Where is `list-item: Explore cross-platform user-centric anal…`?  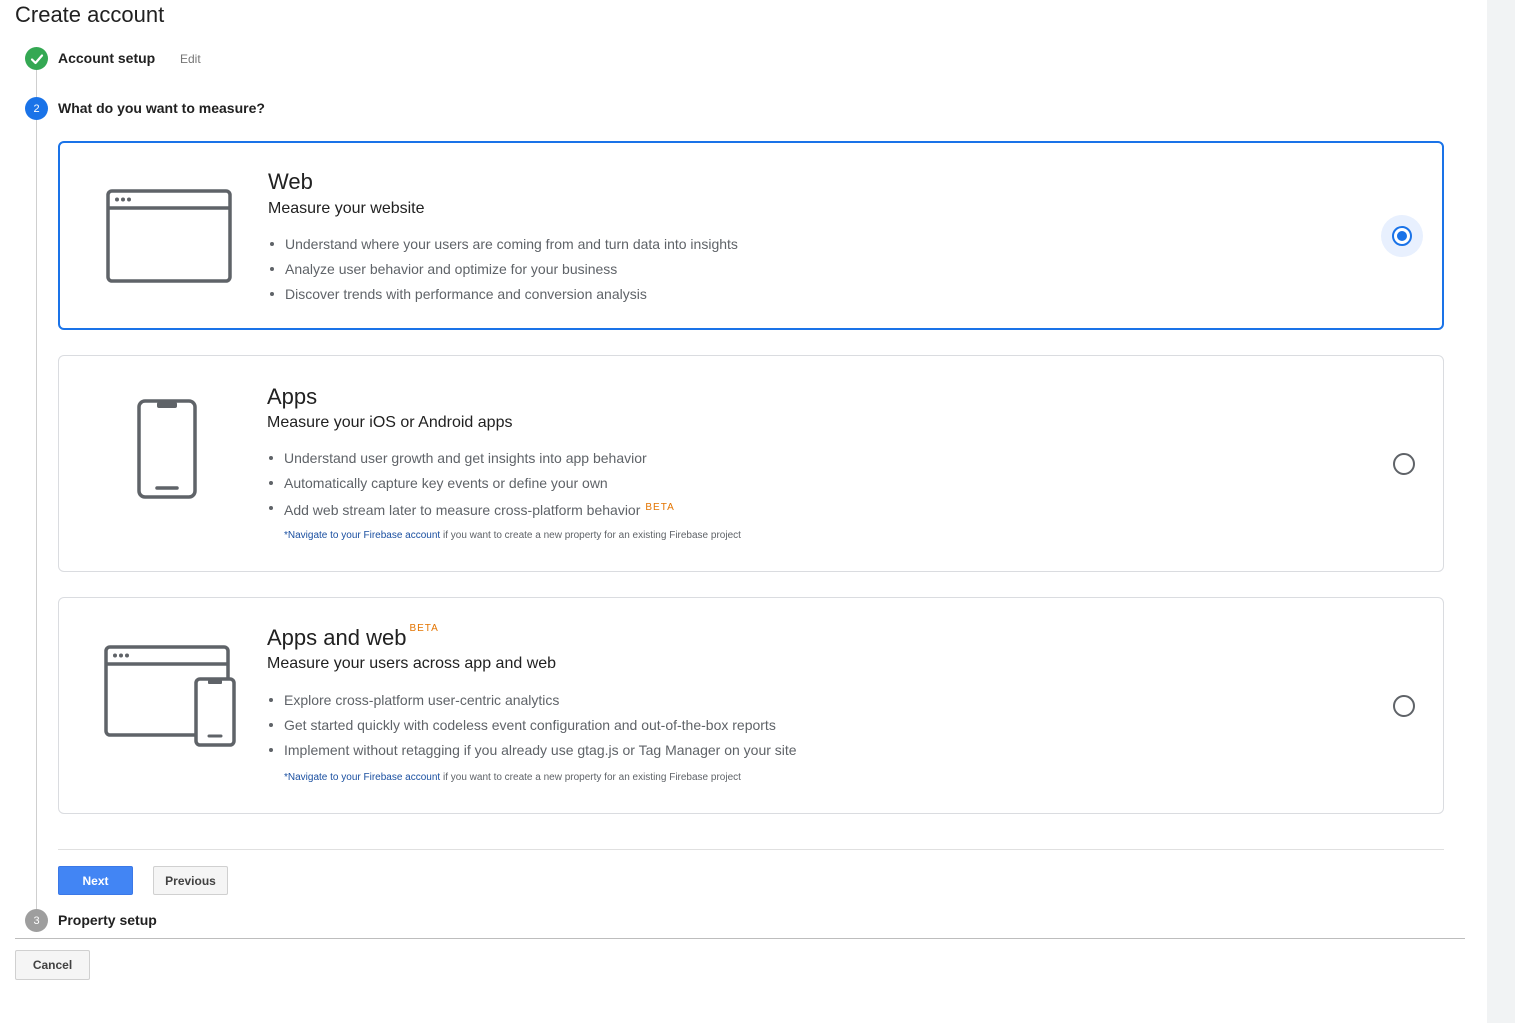
list-item: Explore cross-platform user-centric anal… is located at coordinates (533, 702).